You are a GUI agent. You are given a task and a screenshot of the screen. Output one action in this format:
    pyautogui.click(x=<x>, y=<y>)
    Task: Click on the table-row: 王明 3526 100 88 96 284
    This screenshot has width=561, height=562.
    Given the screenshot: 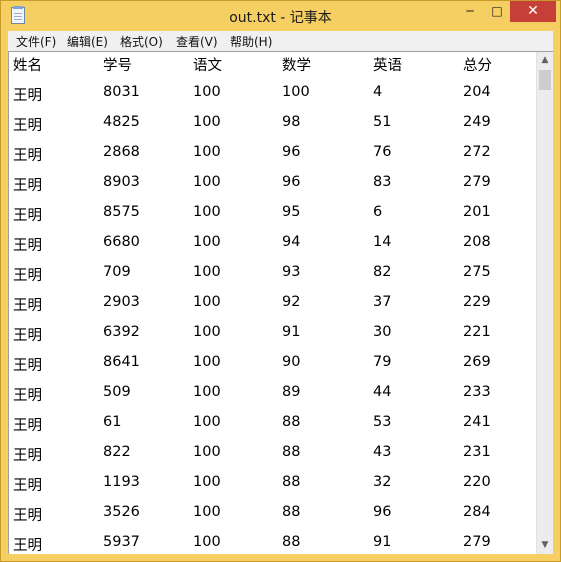 What is the action you would take?
    pyautogui.click(x=272, y=519)
    